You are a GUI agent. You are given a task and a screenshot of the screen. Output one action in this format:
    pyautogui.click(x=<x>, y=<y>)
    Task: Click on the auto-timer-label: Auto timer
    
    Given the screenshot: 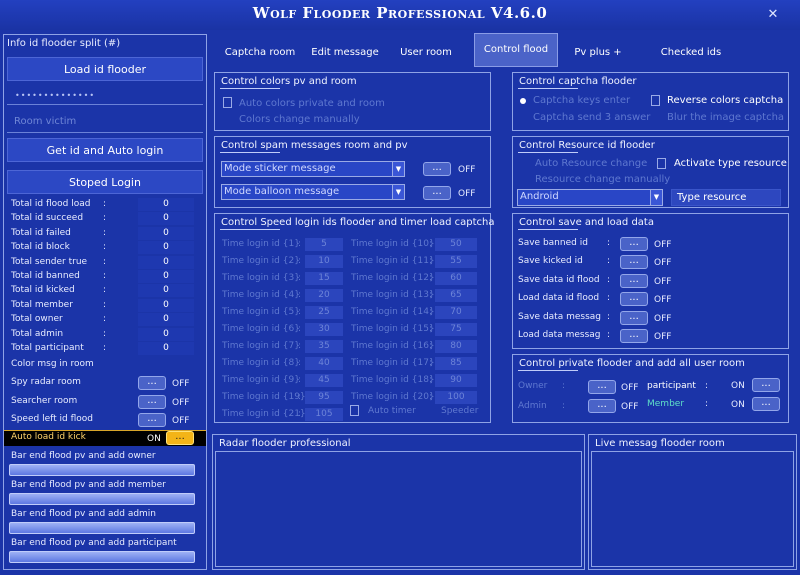 What is the action you would take?
    pyautogui.click(x=392, y=411)
    